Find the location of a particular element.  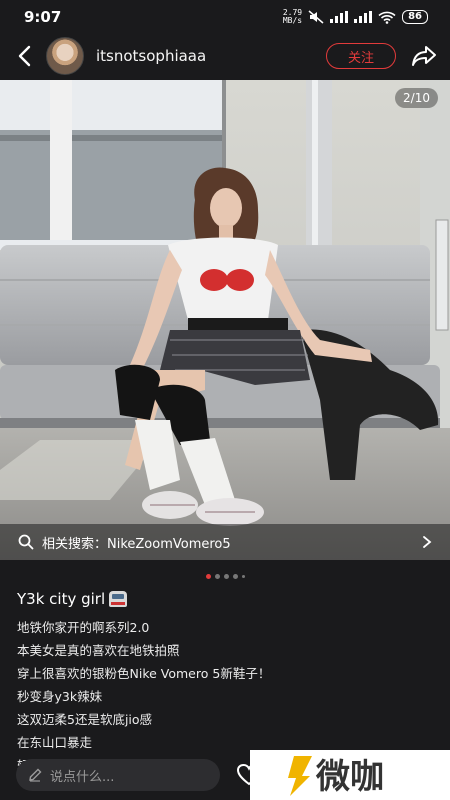

battery-indicator: 86 is located at coordinates (415, 17).